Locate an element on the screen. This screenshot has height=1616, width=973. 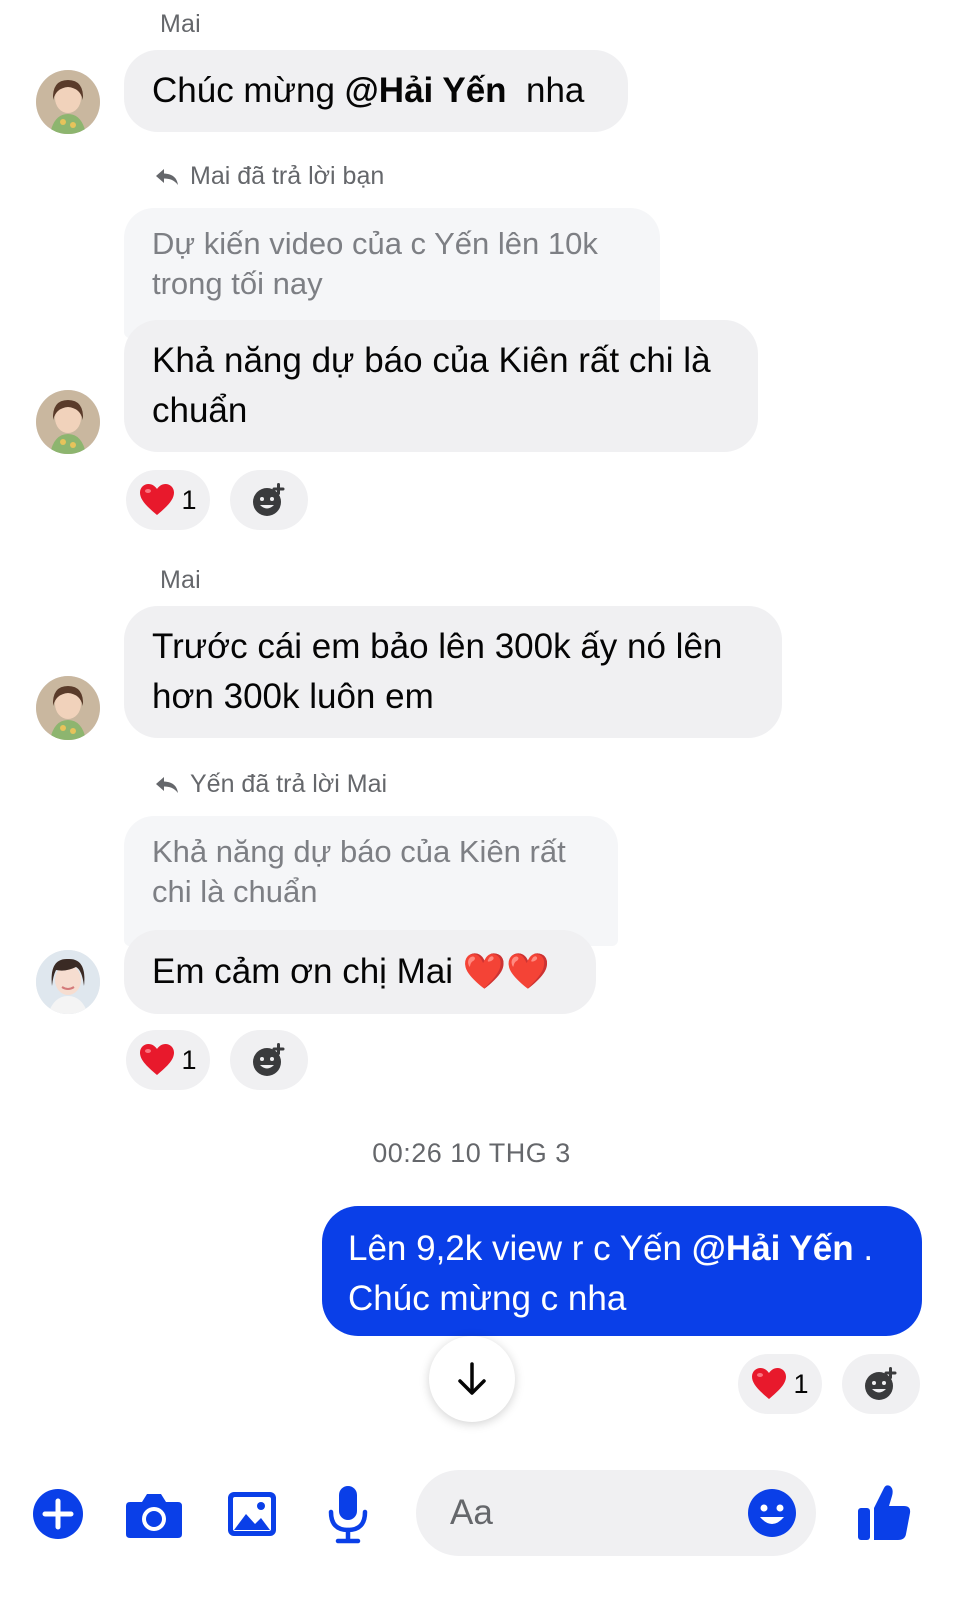
thumbs-up-icon is located at coordinates (884, 1512).